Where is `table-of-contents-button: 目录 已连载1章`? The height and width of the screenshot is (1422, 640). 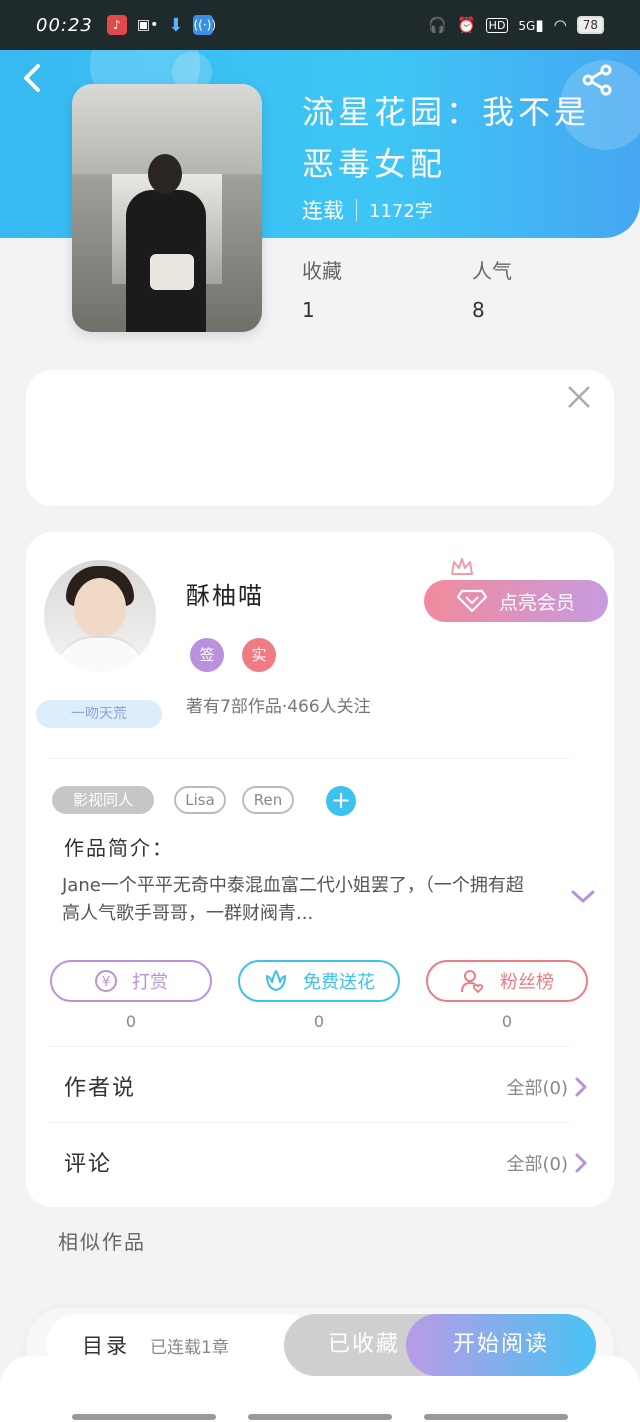 table-of-contents-button: 目录 已连载1章 is located at coordinates (181, 1345).